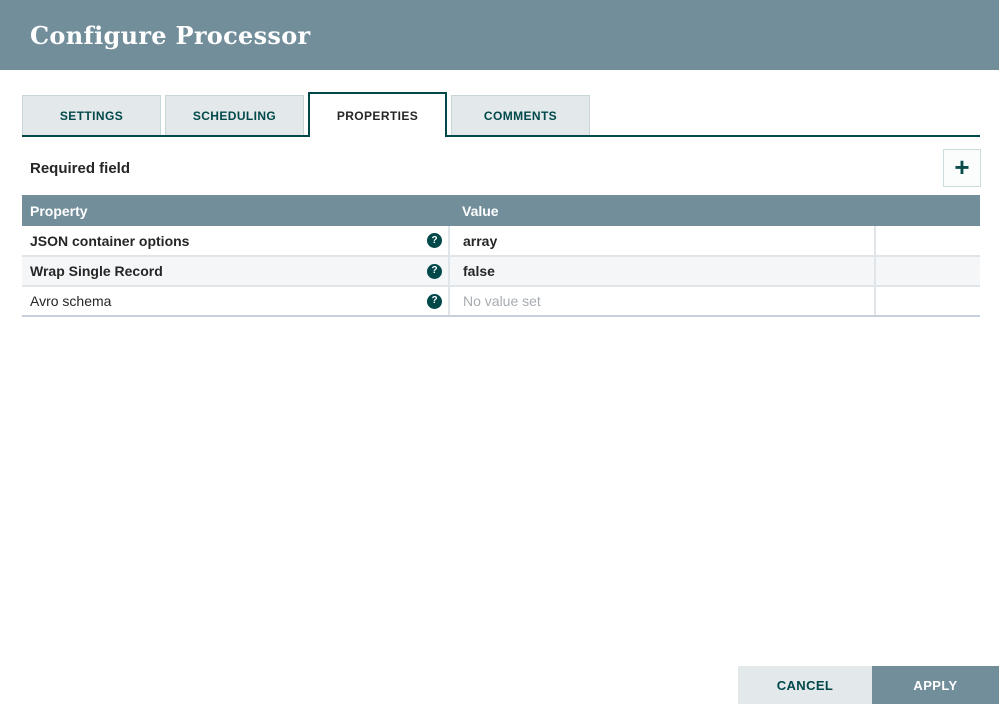 The height and width of the screenshot is (704, 999). What do you see at coordinates (520, 115) in the screenshot?
I see `tab-comments: COMMENTS` at bounding box center [520, 115].